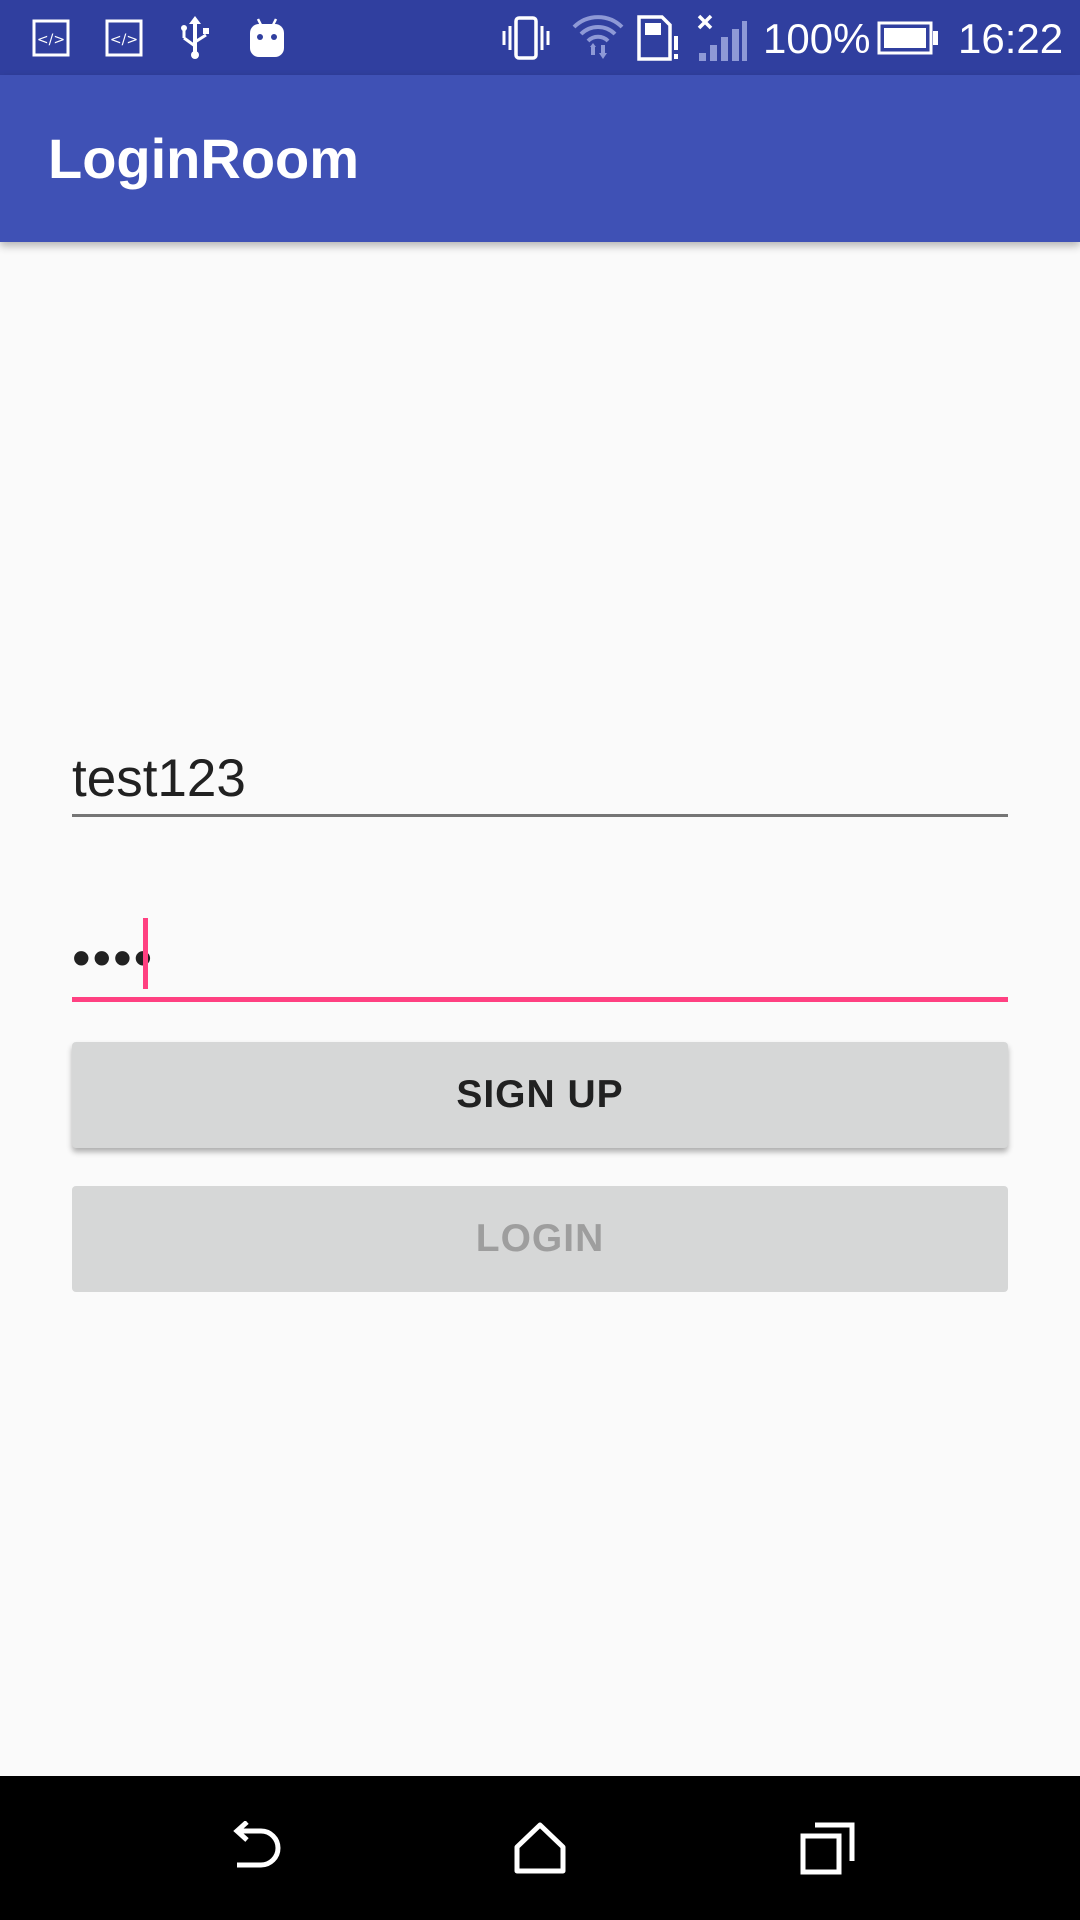 This screenshot has height=1920, width=1080. I want to click on status-bar: </> </> 100% 16:22, so click(540, 37).